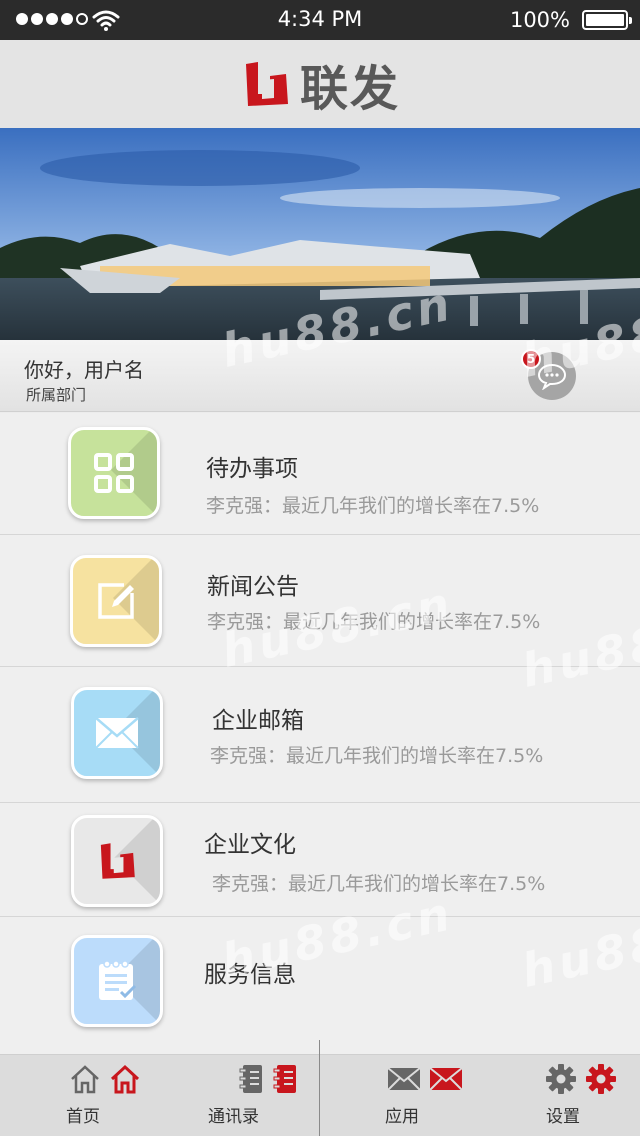 This screenshot has height=1136, width=640. What do you see at coordinates (319, 1088) in the screenshot?
I see `tab-divider` at bounding box center [319, 1088].